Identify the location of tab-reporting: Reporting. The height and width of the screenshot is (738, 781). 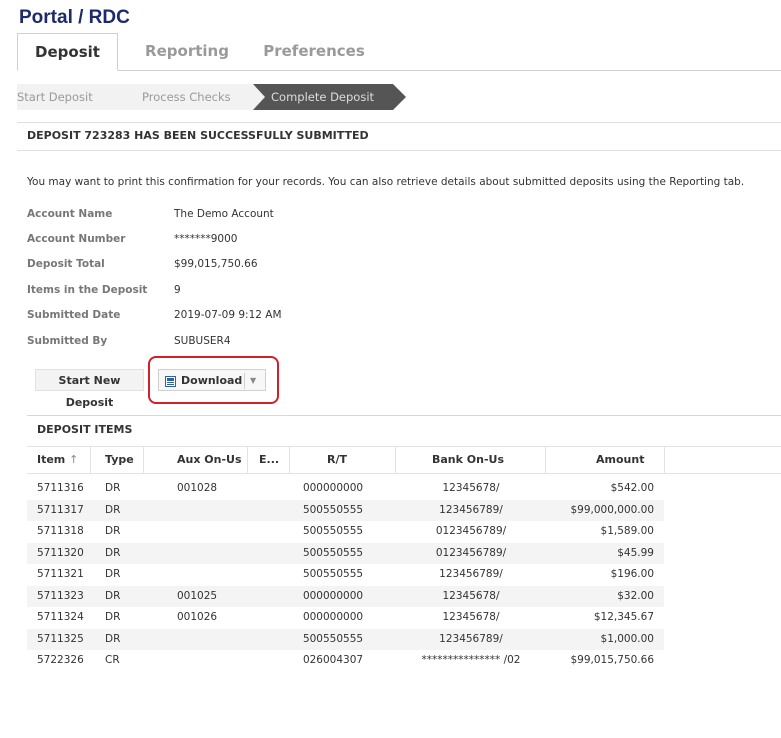
(187, 51).